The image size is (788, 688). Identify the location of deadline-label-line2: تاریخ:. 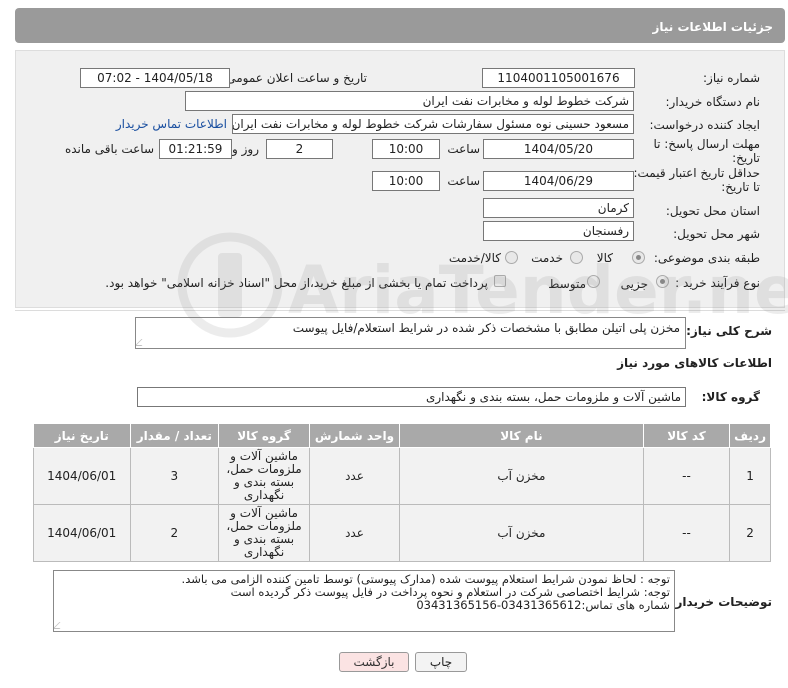
(746, 158).